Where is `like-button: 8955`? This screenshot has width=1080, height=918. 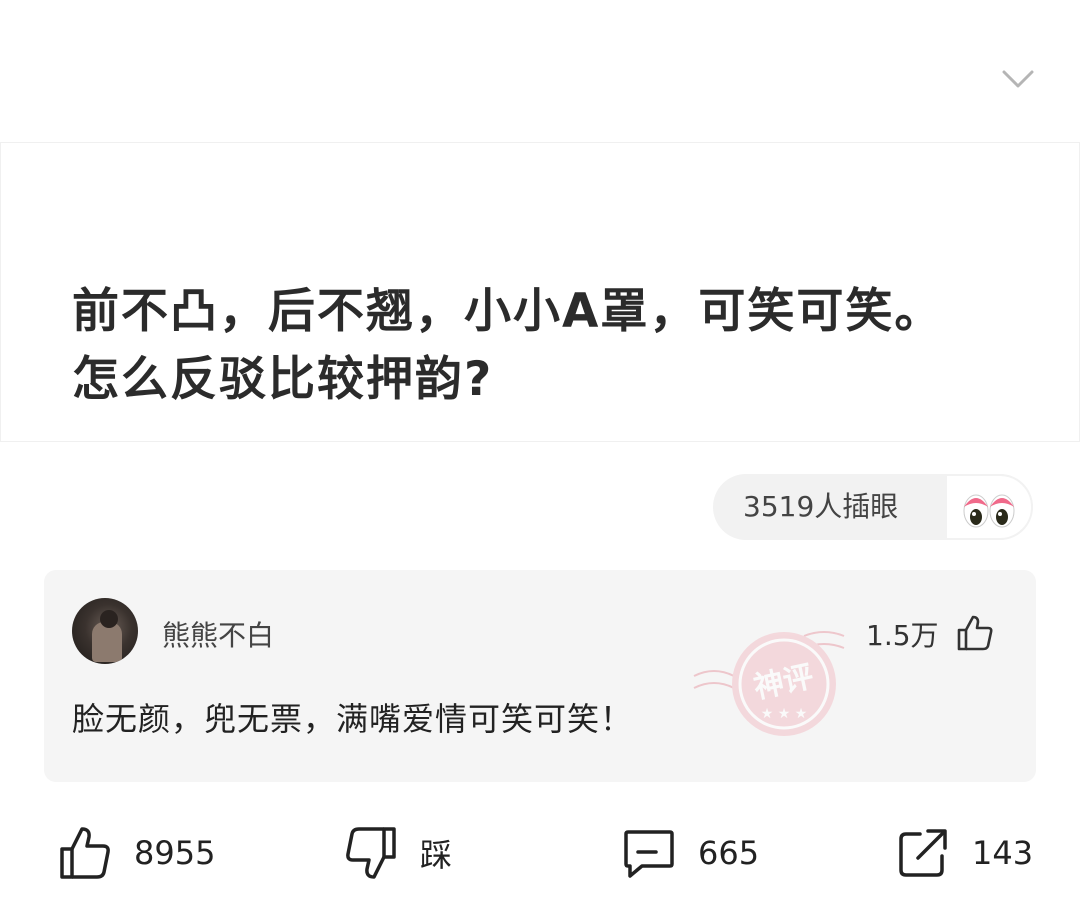 like-button: 8955 is located at coordinates (136, 853).